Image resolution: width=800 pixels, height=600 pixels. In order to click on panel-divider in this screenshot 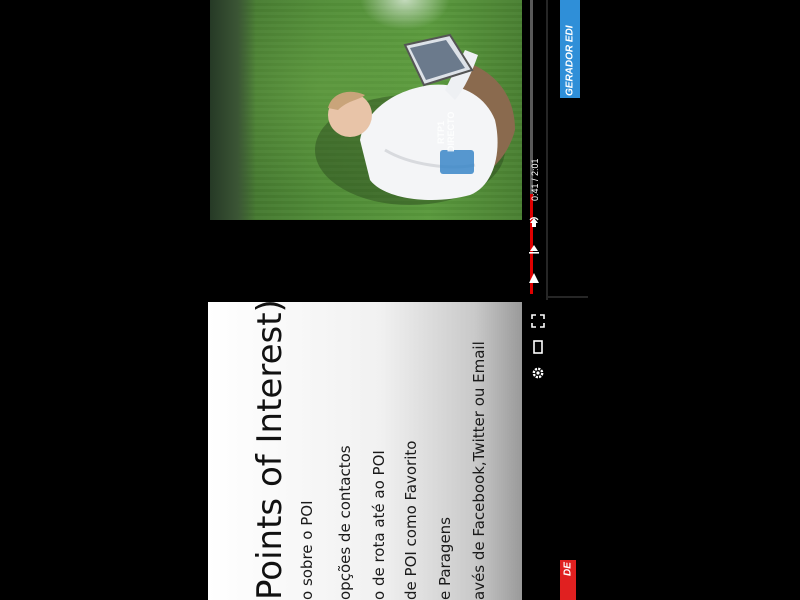, I will do `click(547, 150)`.